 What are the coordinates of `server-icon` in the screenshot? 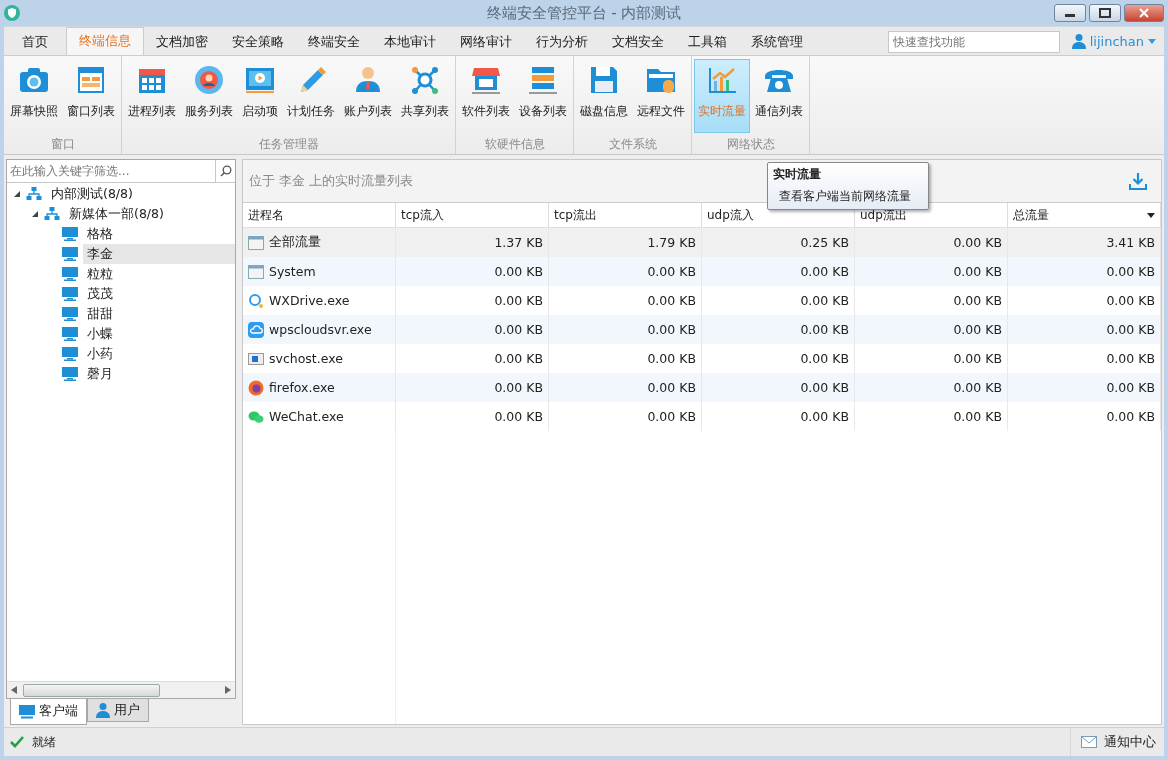 It's located at (543, 80).